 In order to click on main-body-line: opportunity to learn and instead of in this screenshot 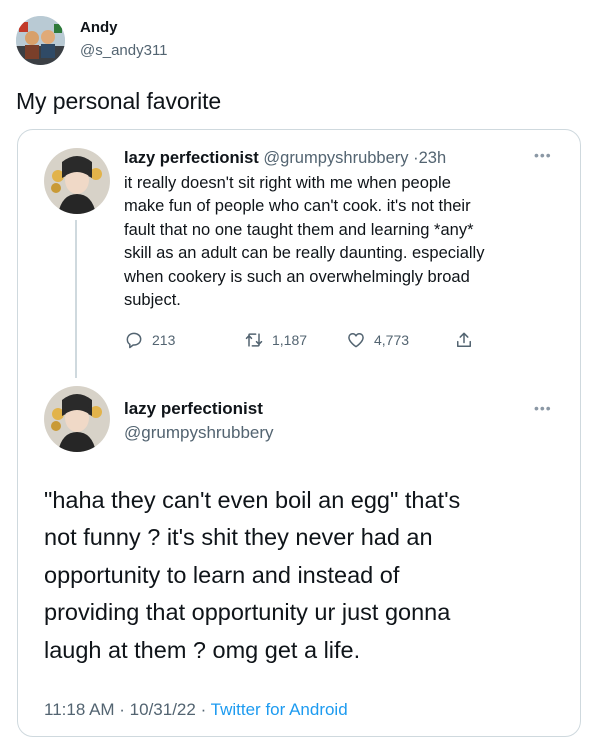, I will do `click(222, 574)`.